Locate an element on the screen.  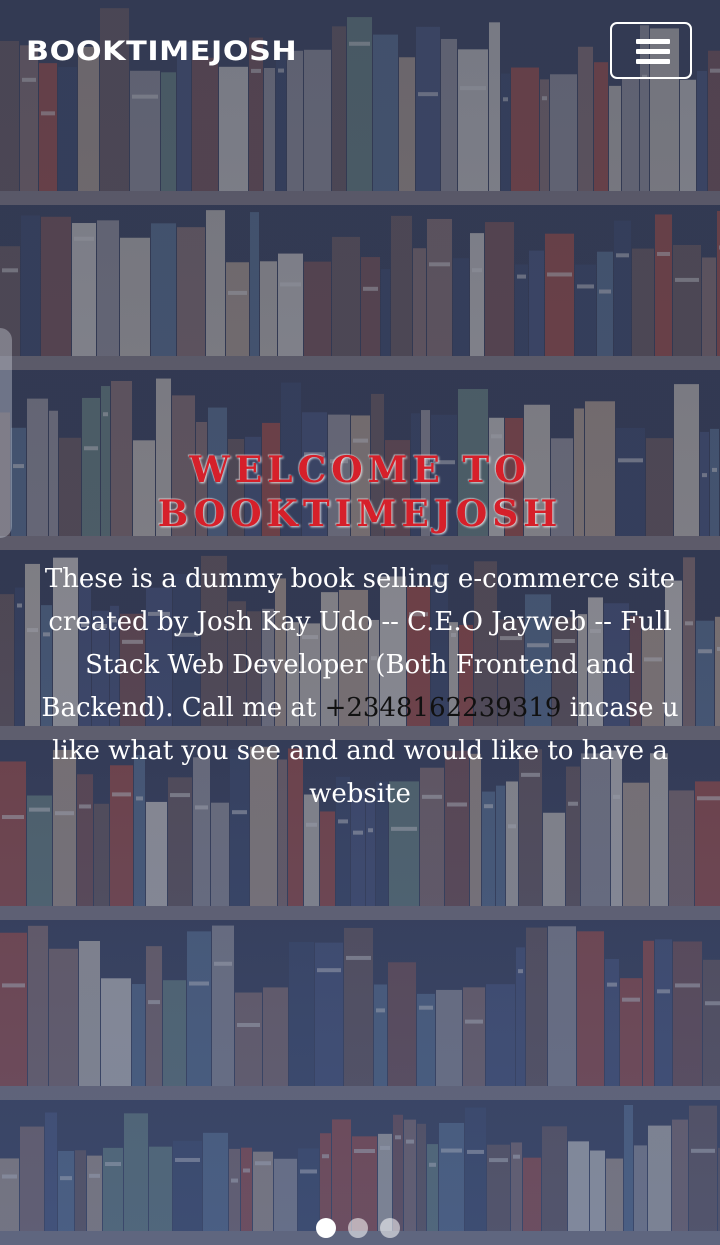
phone-link: +2348162239319 is located at coordinates (443, 708).